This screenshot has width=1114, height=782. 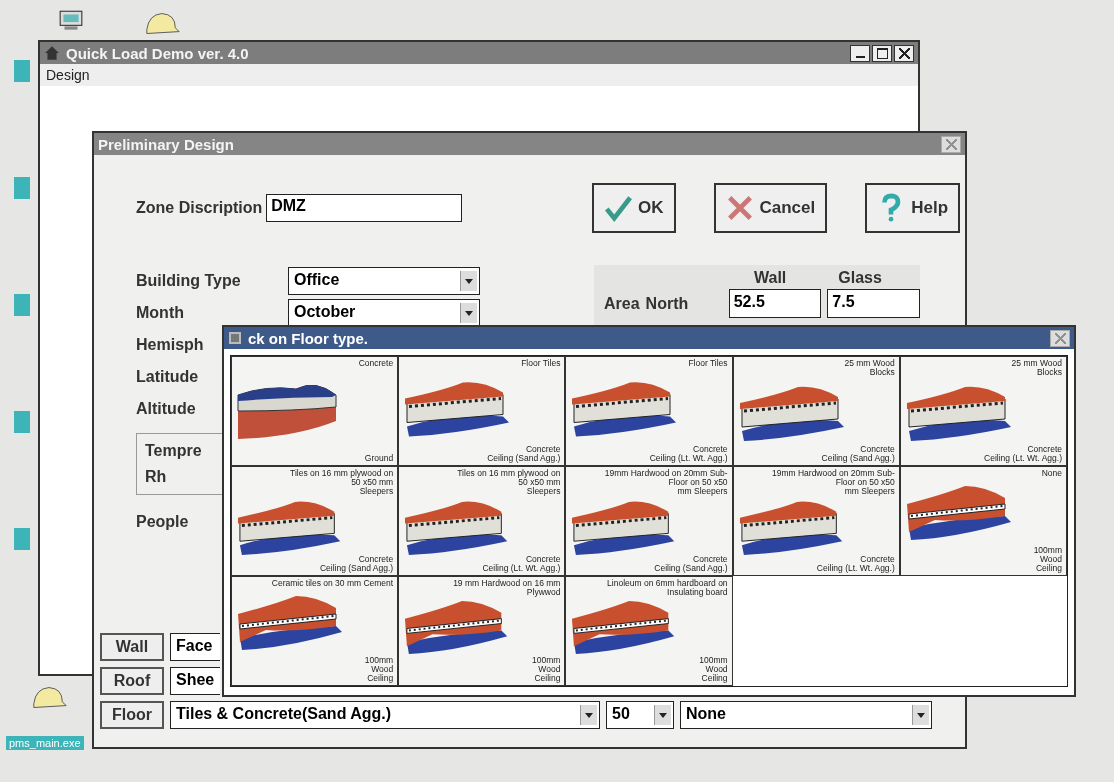 What do you see at coordinates (913, 208) in the screenshot?
I see `help-button: Help` at bounding box center [913, 208].